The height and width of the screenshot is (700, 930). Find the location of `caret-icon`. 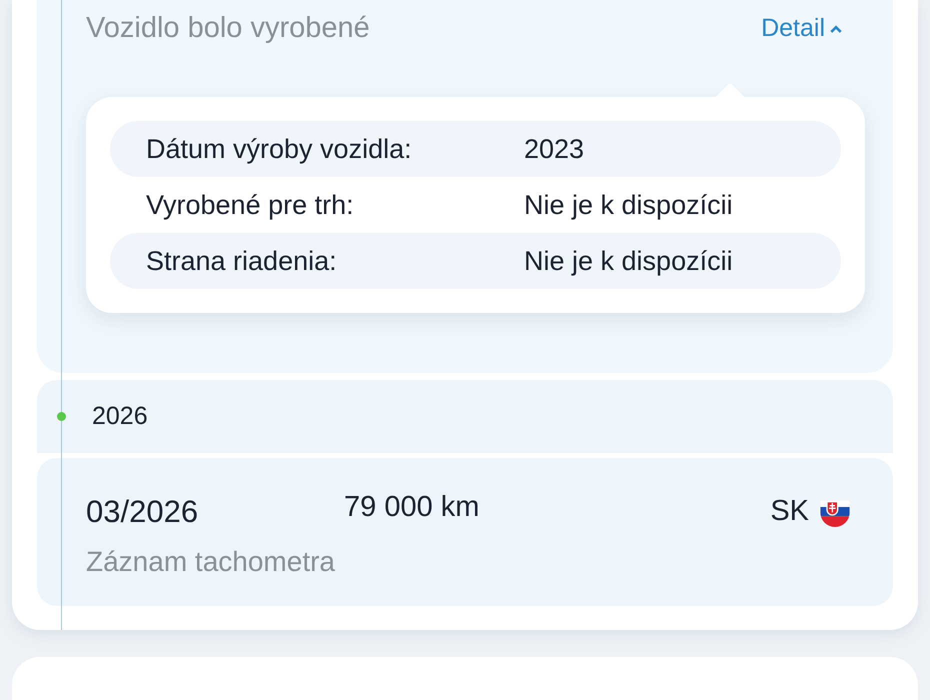

caret-icon is located at coordinates (836, 29).